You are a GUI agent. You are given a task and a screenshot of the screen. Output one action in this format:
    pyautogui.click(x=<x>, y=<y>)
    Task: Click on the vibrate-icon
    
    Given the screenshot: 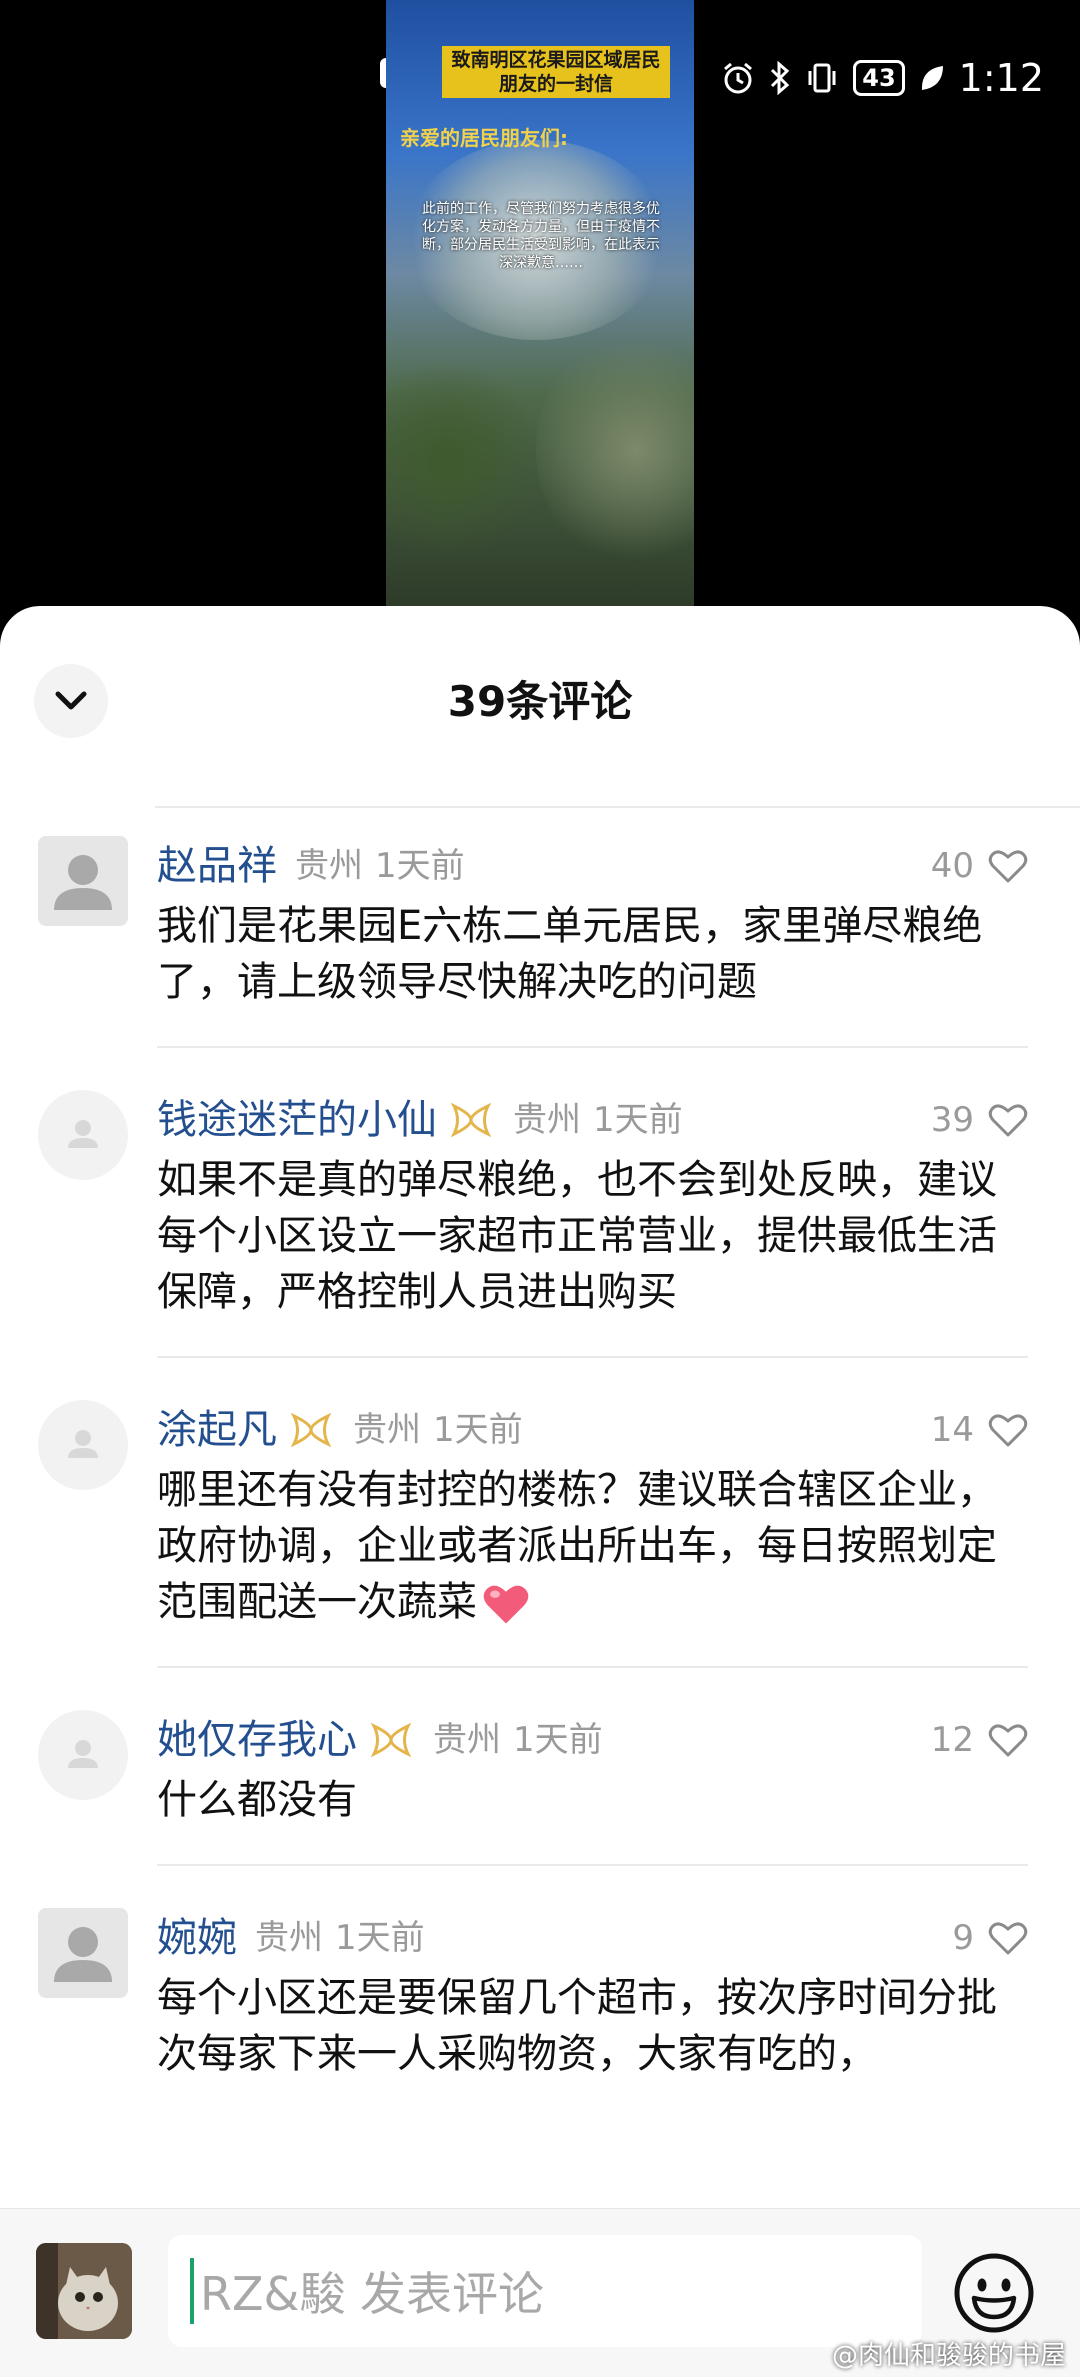 What is the action you would take?
    pyautogui.click(x=822, y=78)
    